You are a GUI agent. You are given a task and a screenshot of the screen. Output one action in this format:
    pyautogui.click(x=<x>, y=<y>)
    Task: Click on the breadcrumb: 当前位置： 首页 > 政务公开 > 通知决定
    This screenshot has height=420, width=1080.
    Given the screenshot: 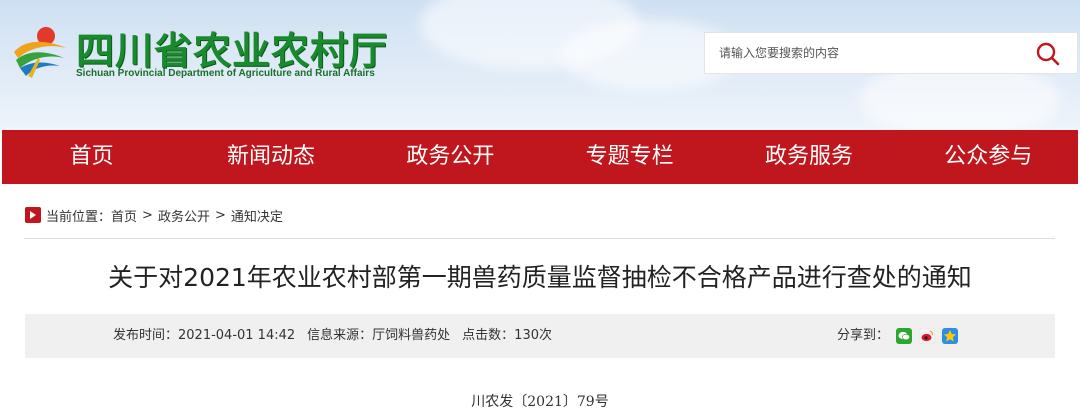 What is the action you would take?
    pyautogui.click(x=153, y=215)
    